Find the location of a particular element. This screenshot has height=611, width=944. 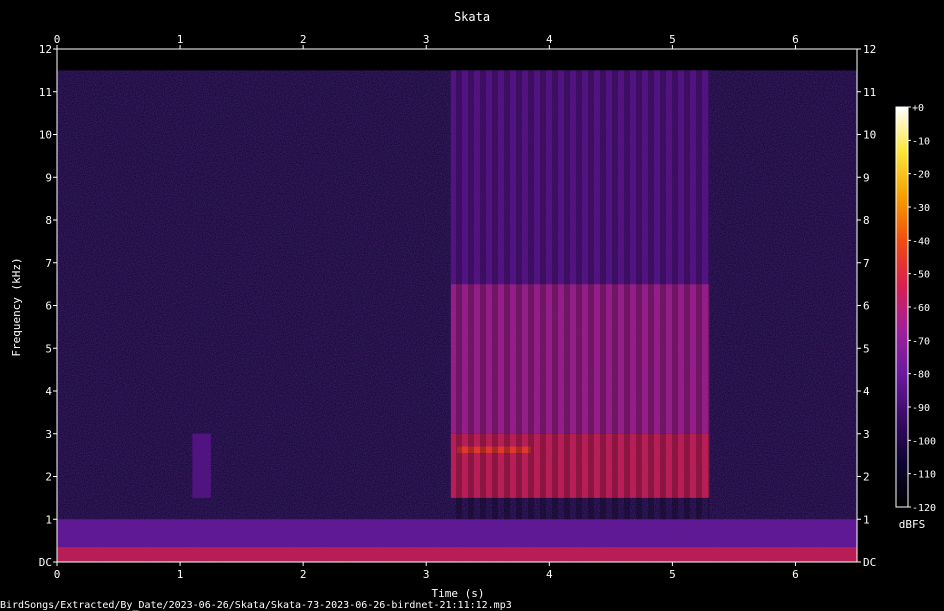

colorbar-tick-label: -40 is located at coordinates (921, 241).